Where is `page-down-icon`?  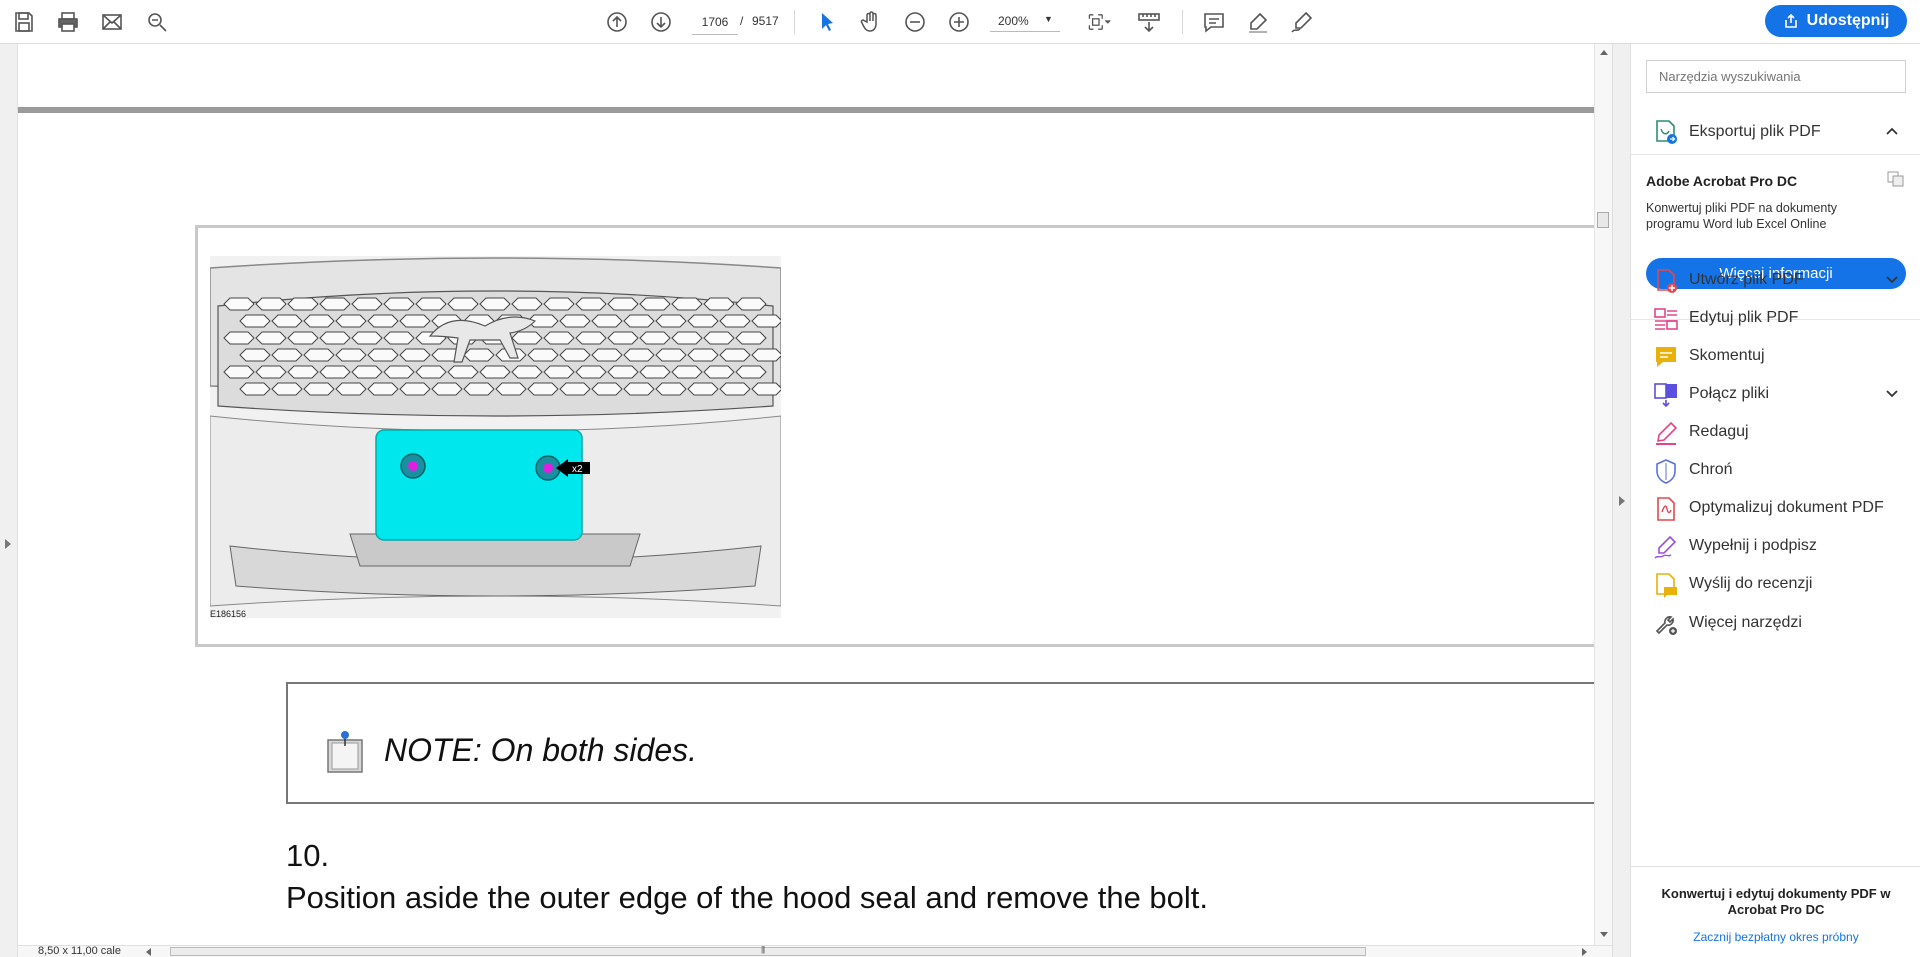
page-down-icon is located at coordinates (661, 22).